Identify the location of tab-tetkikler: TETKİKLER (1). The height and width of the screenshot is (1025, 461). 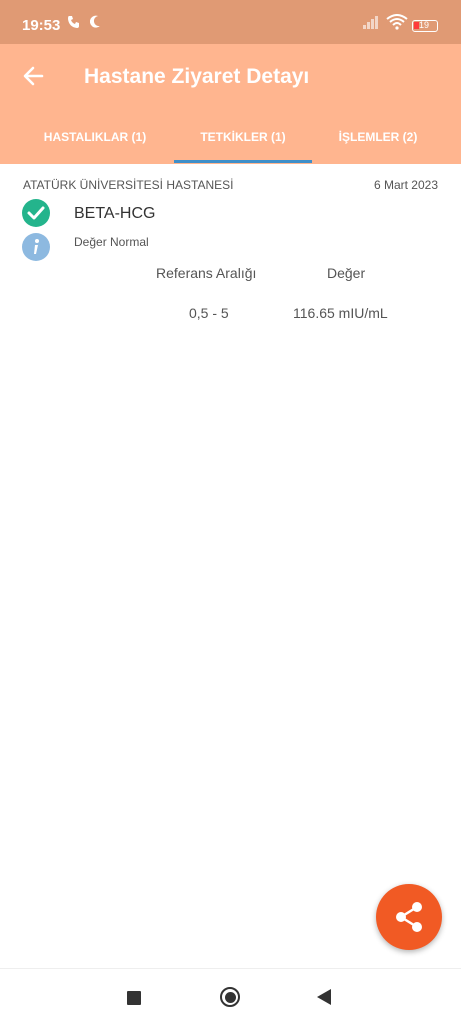
(243, 137).